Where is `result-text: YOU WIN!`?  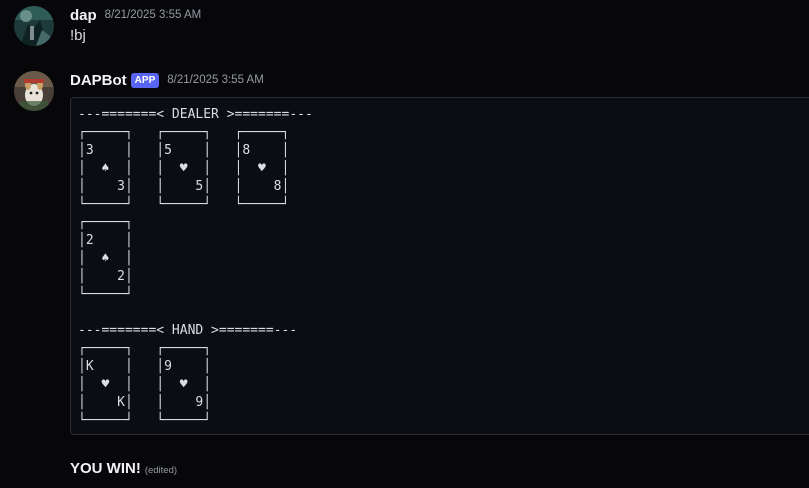
result-text: YOU WIN! is located at coordinates (105, 468).